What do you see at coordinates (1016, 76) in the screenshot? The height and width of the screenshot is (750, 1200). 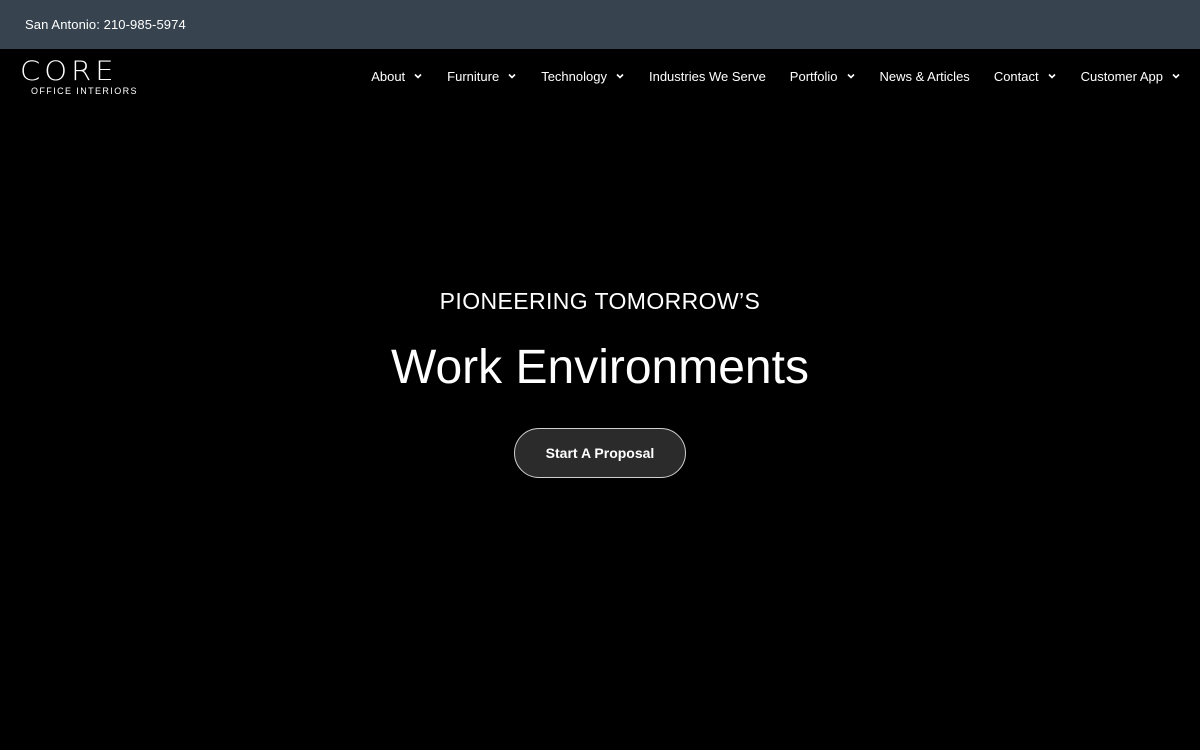 I see `nav-item-label: Contact` at bounding box center [1016, 76].